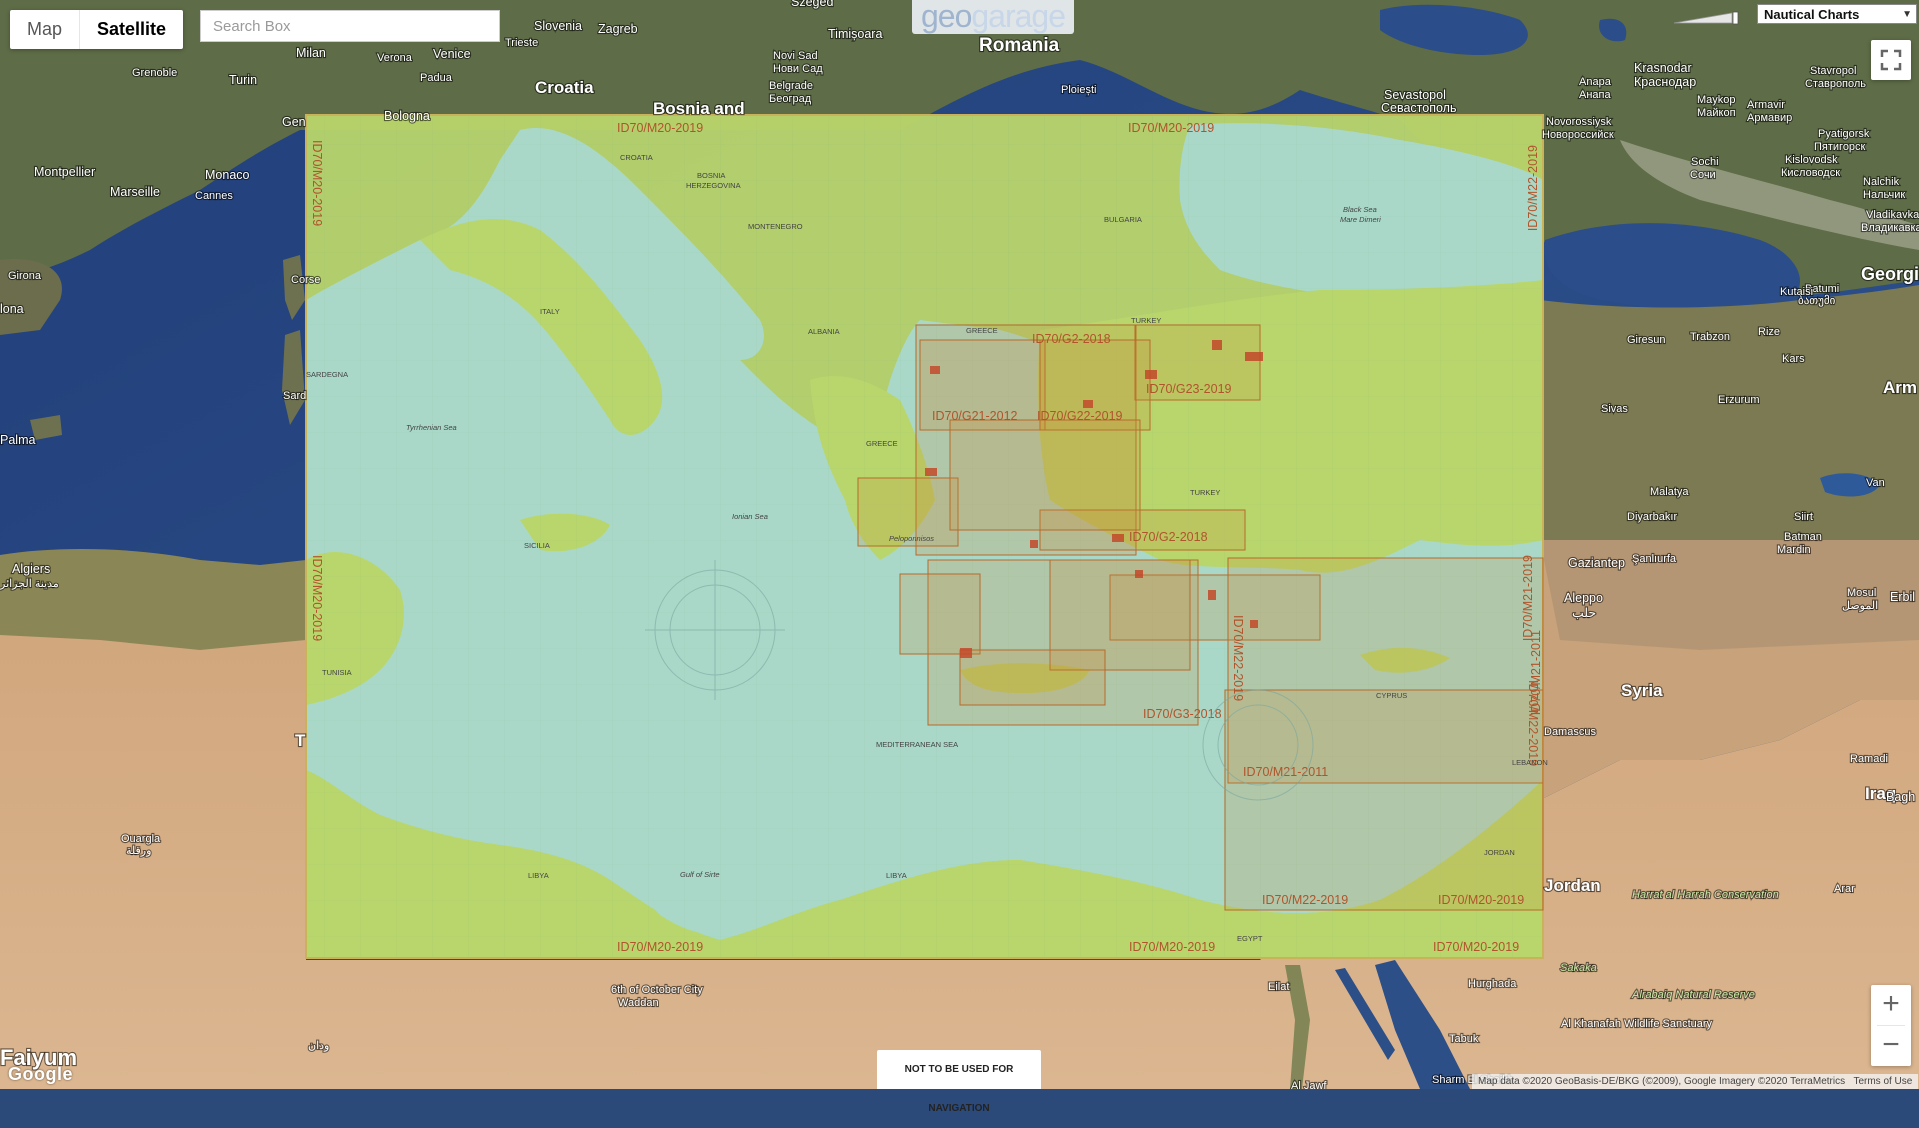 The height and width of the screenshot is (1128, 1919). Describe the element at coordinates (311, 53) in the screenshot. I see `svg-text: Milan` at that location.